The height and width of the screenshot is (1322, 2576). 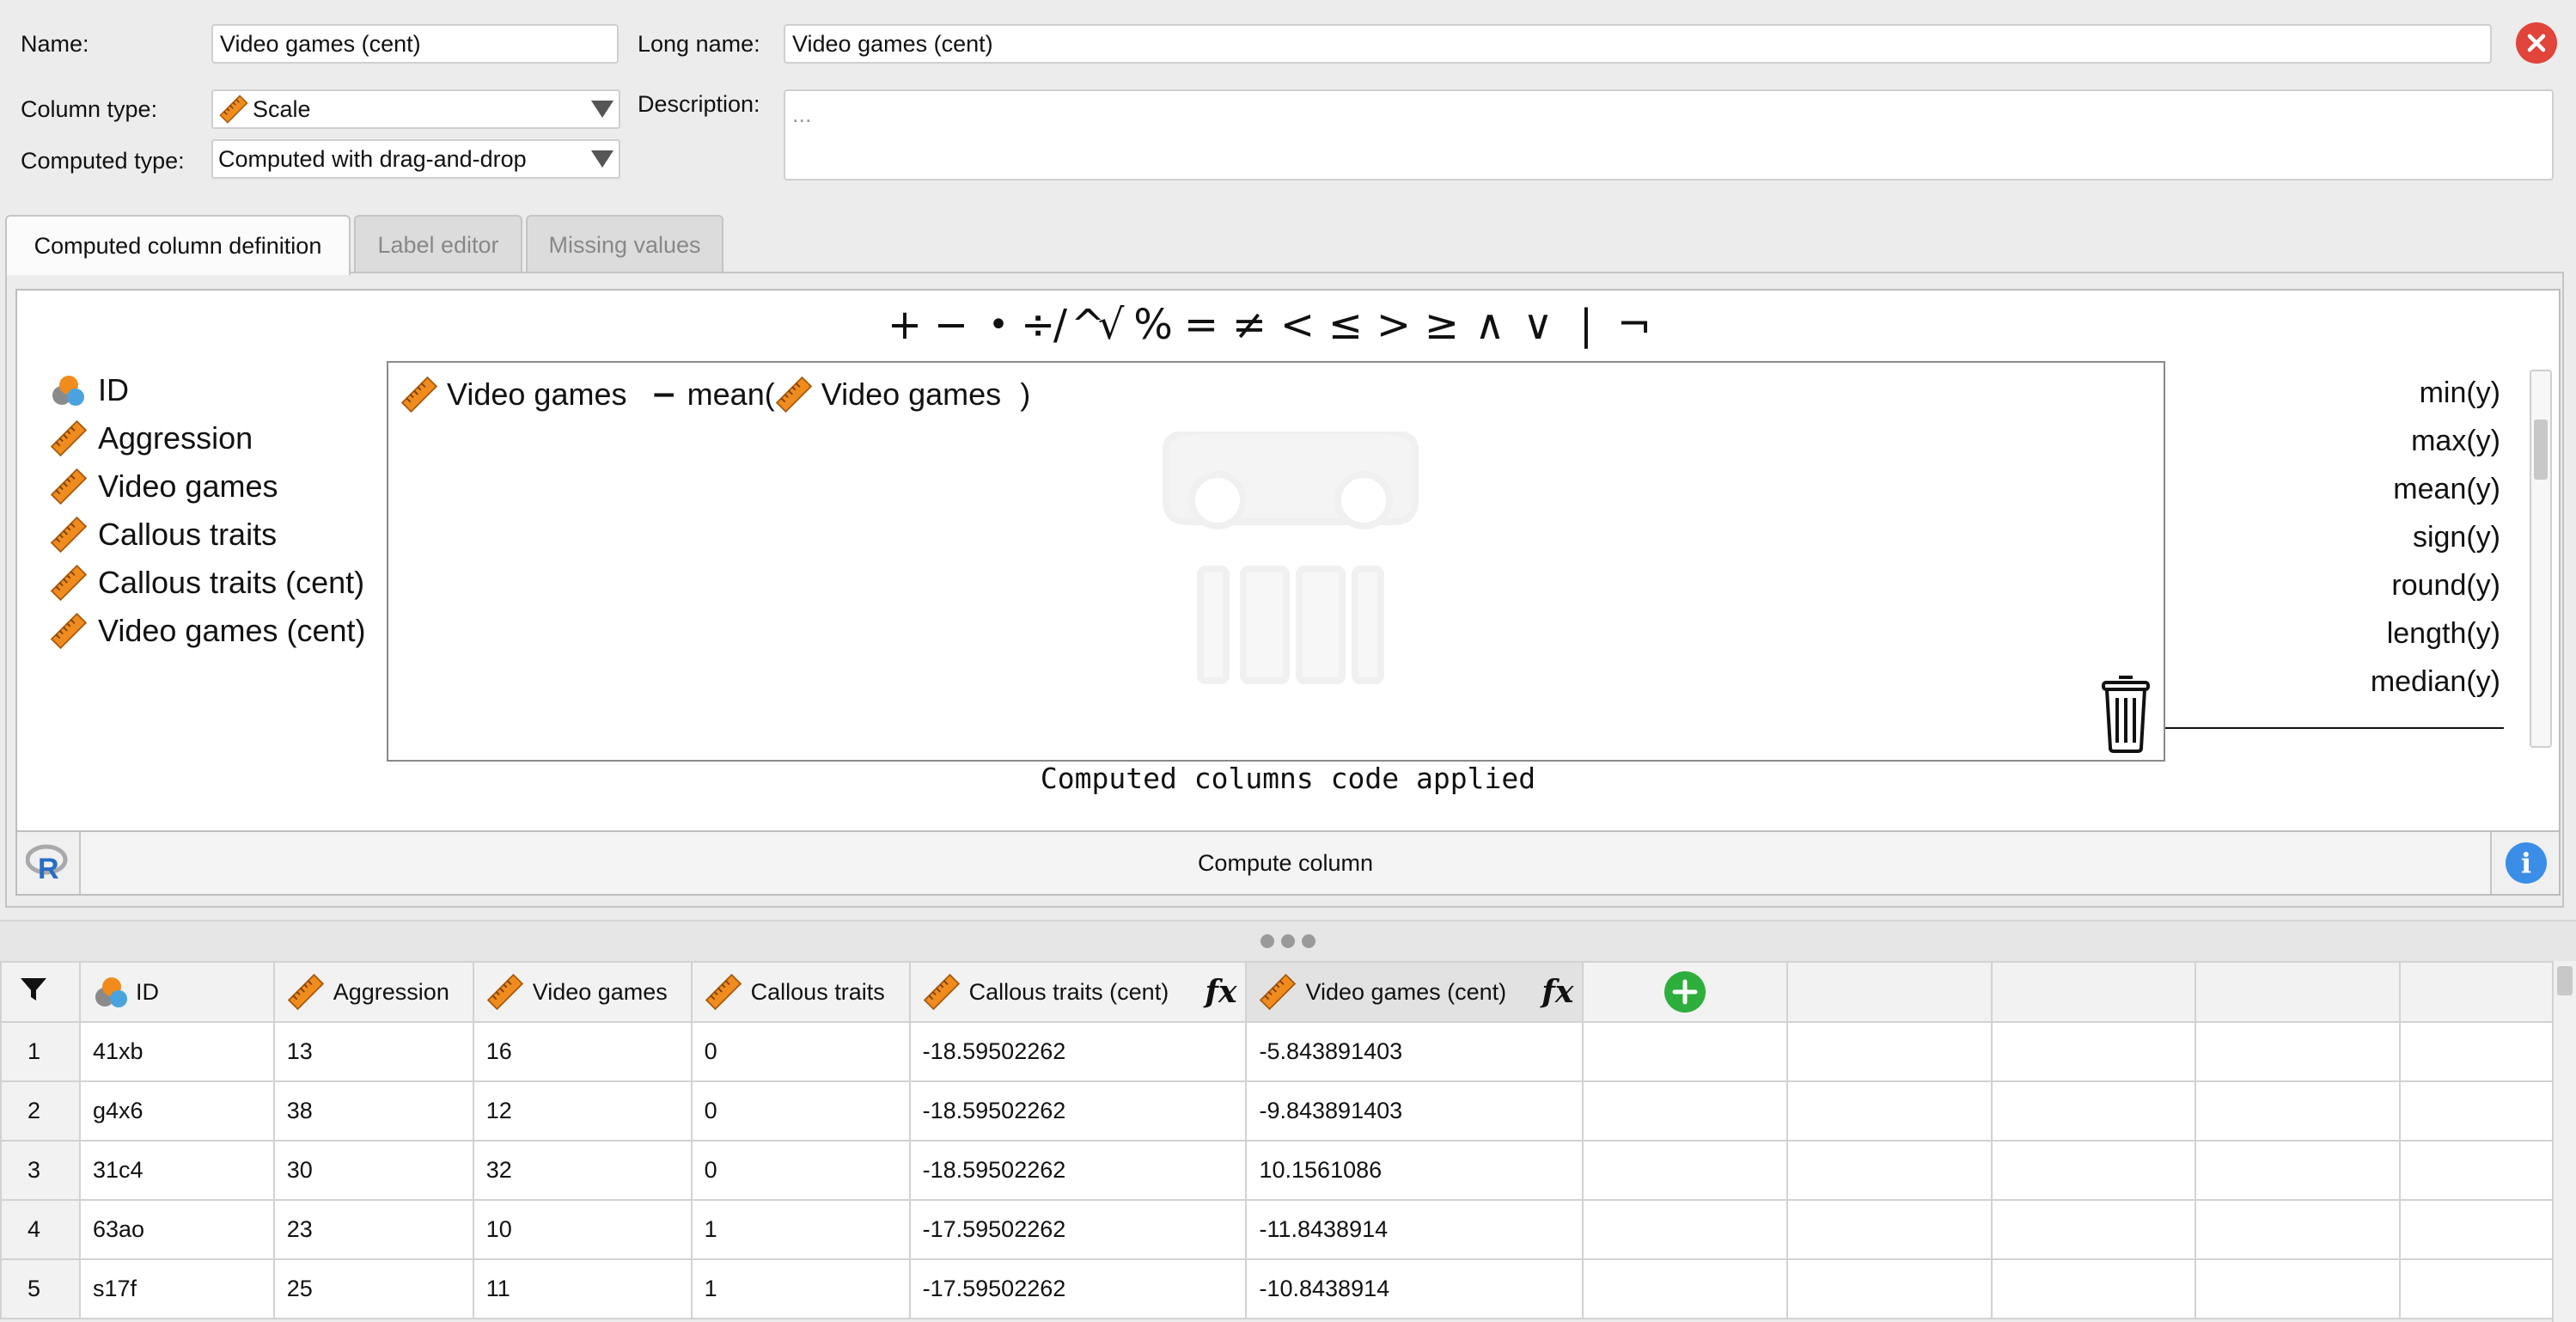 What do you see at coordinates (1638, 44) in the screenshot?
I see `long-name-field: Video games (cent)` at bounding box center [1638, 44].